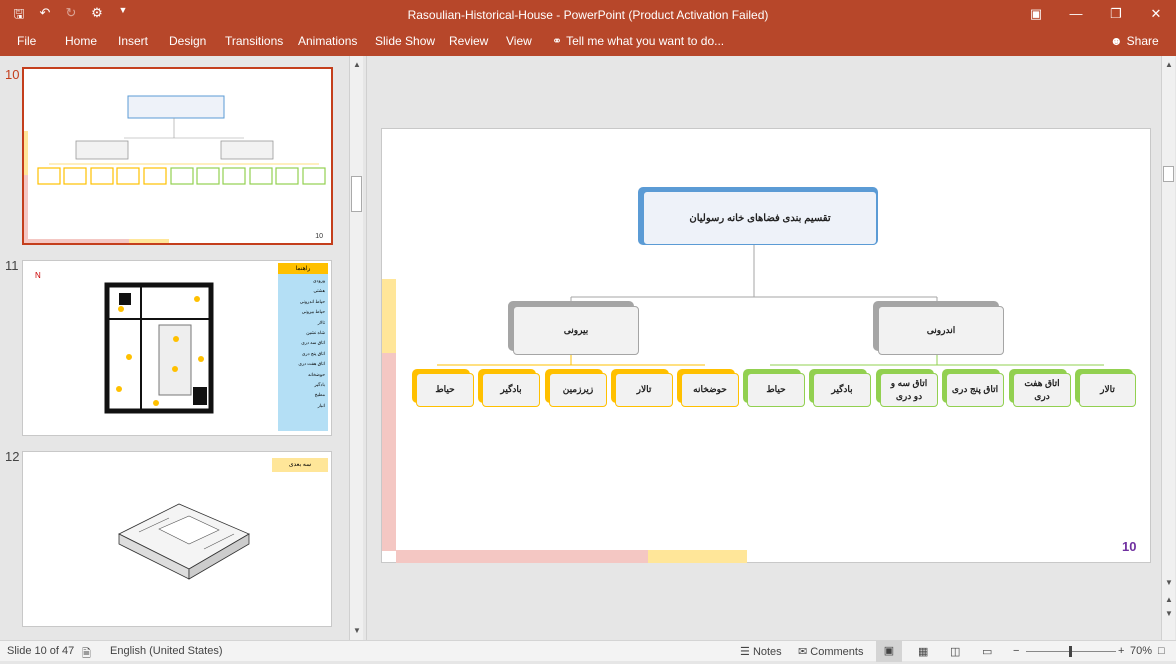 Image resolution: width=1176 pixels, height=664 pixels. I want to click on legend-item: اتاق هفت دری, so click(311, 364).